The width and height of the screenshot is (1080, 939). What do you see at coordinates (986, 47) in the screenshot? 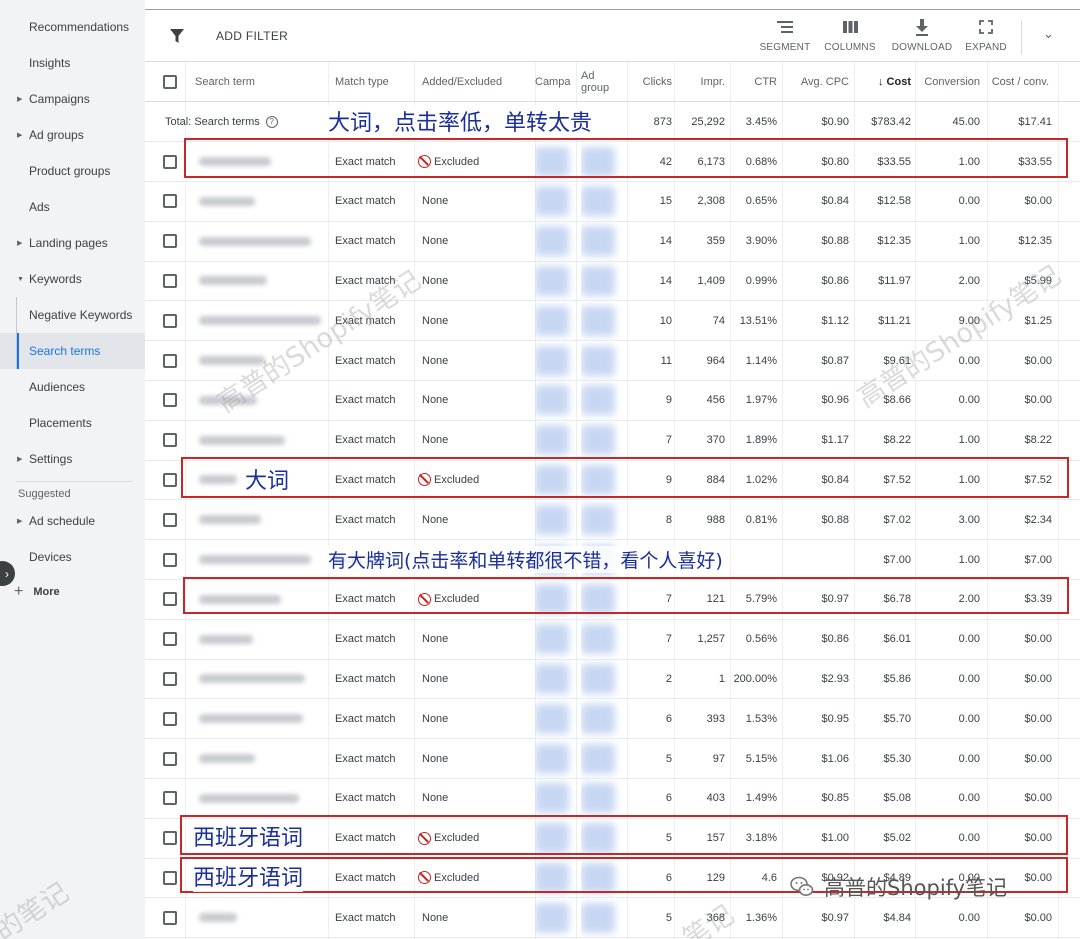
I see `expand-label: EXPAND` at bounding box center [986, 47].